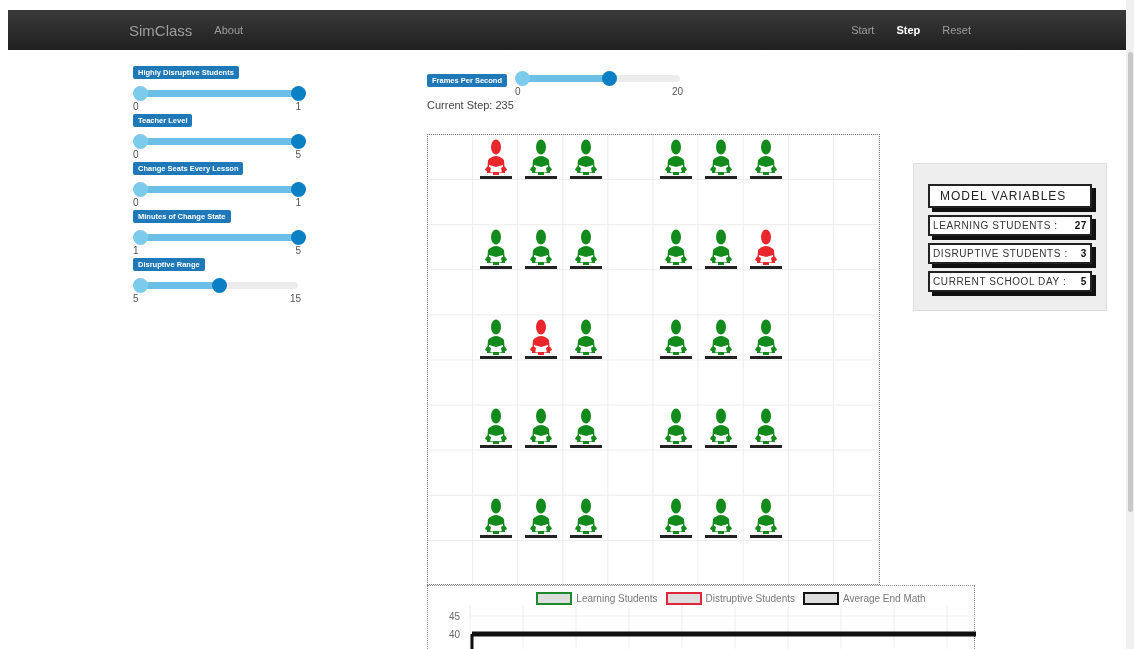 Image resolution: width=1134 pixels, height=649 pixels. I want to click on variable-value: 3, so click(1083, 253).